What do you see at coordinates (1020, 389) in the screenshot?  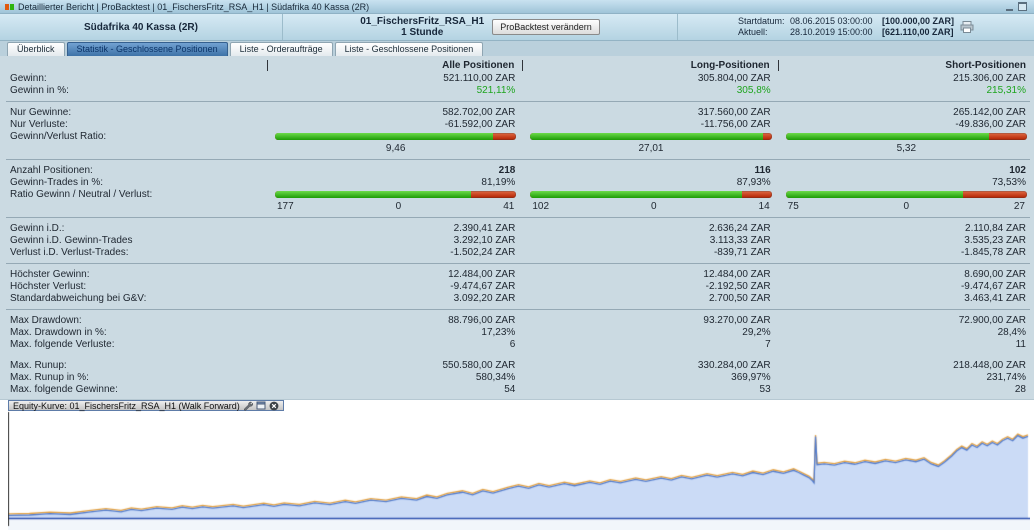 I see `stat-value: 28` at bounding box center [1020, 389].